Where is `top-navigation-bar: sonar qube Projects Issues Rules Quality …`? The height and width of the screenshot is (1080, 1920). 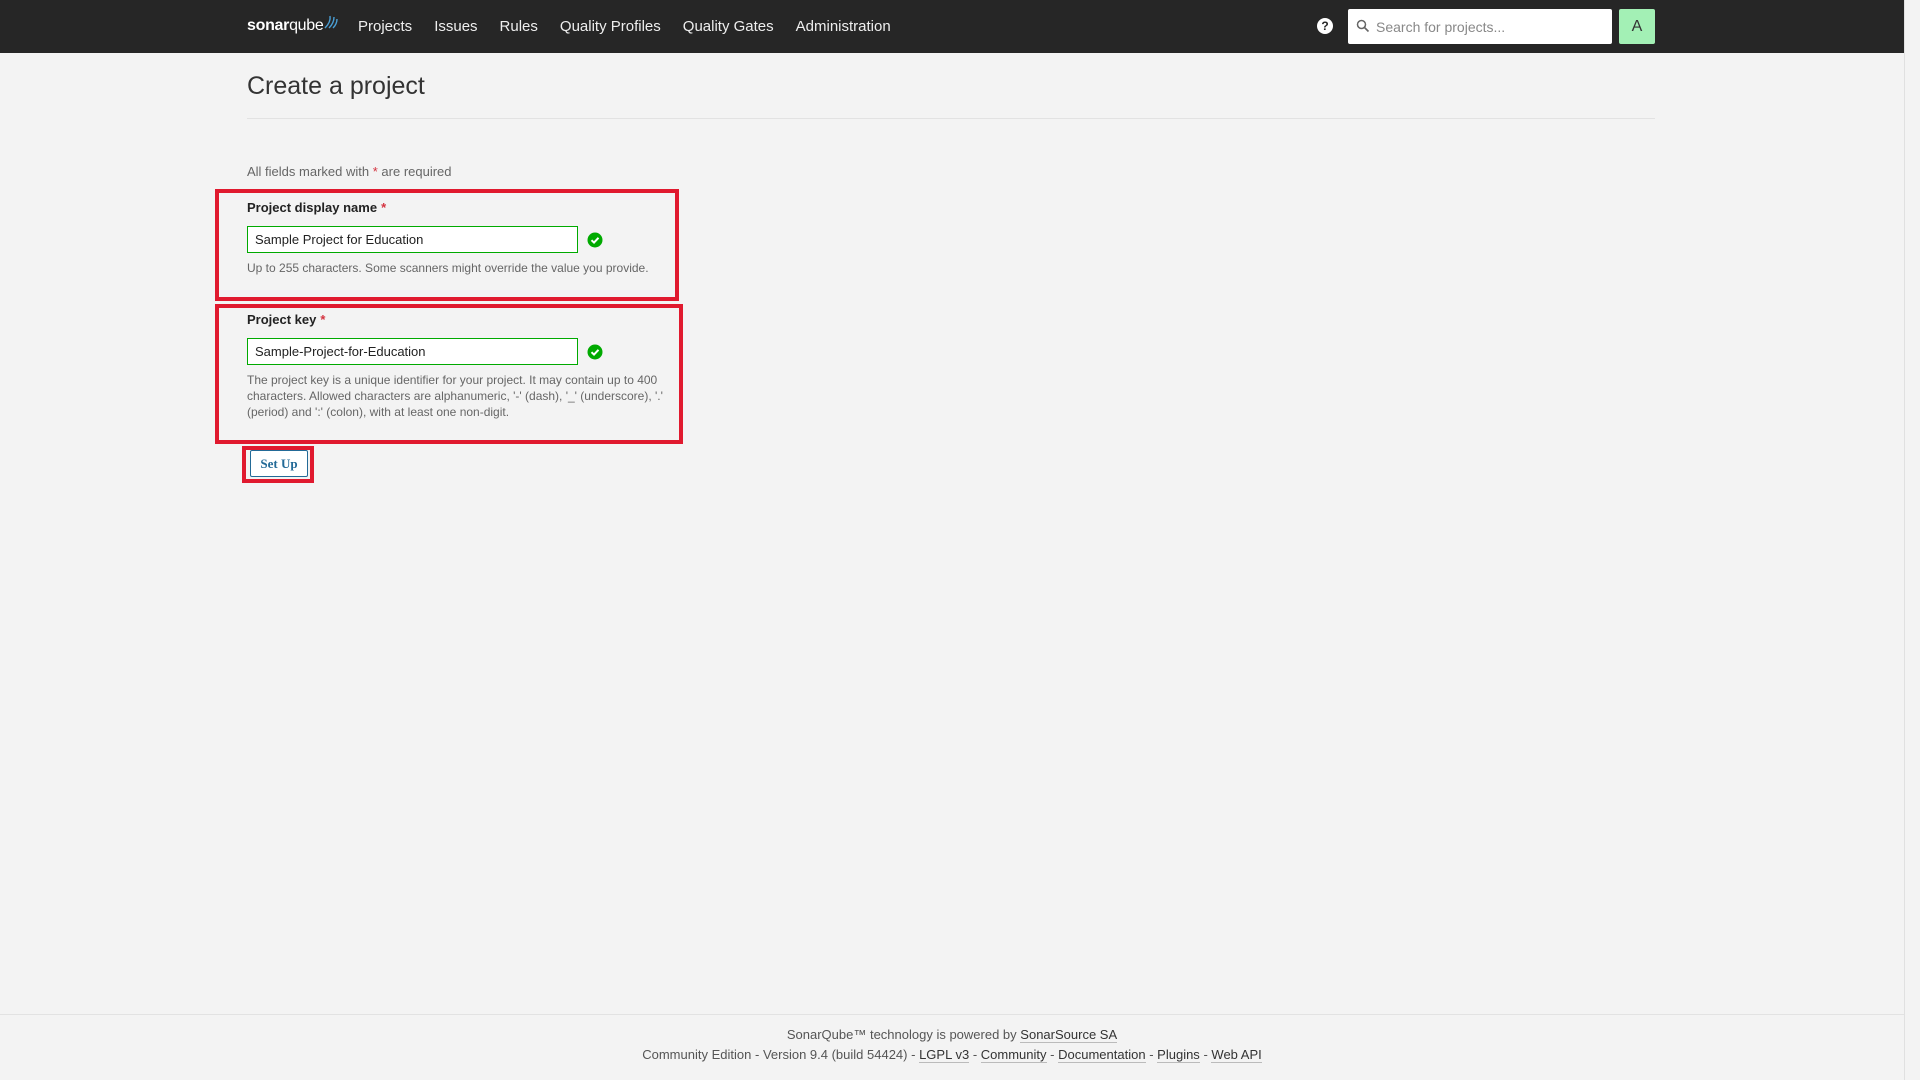
top-navigation-bar: sonar qube Projects Issues Rules Quality … is located at coordinates (952, 26).